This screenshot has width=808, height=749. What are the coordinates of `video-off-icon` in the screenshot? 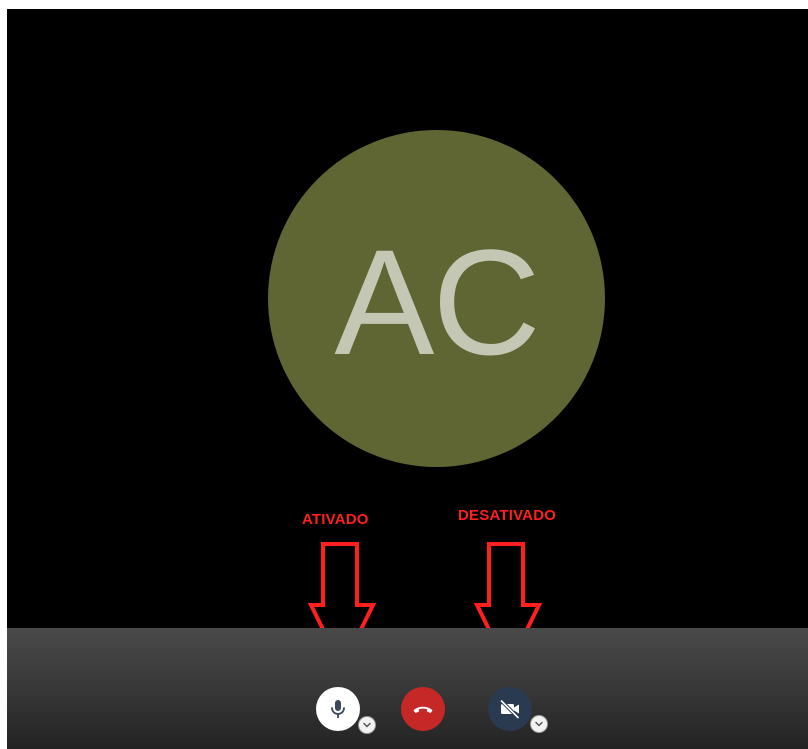 It's located at (510, 709).